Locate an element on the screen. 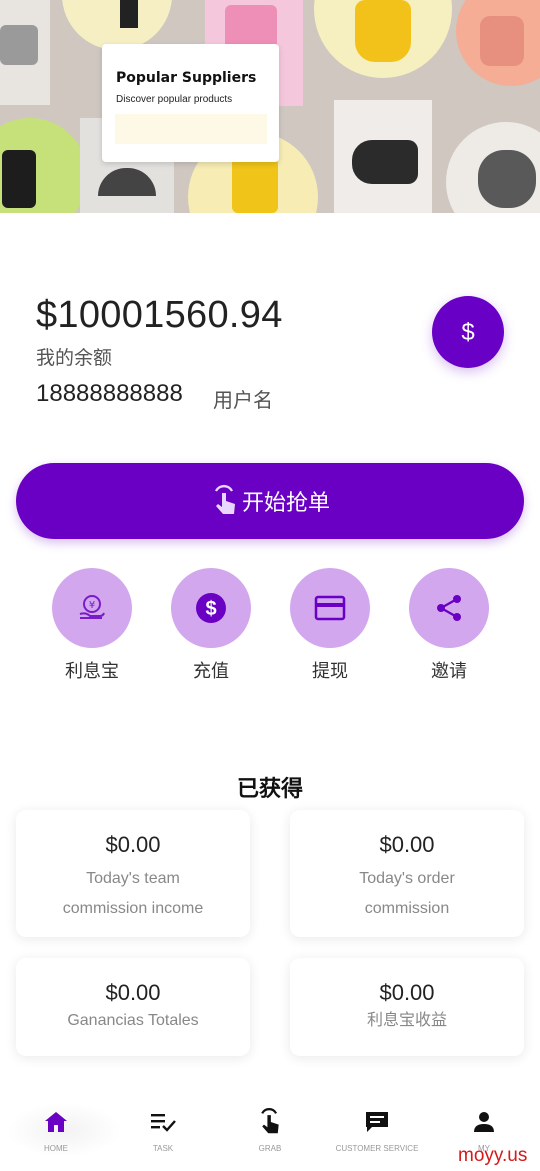  home-icon is located at coordinates (56, 1122).